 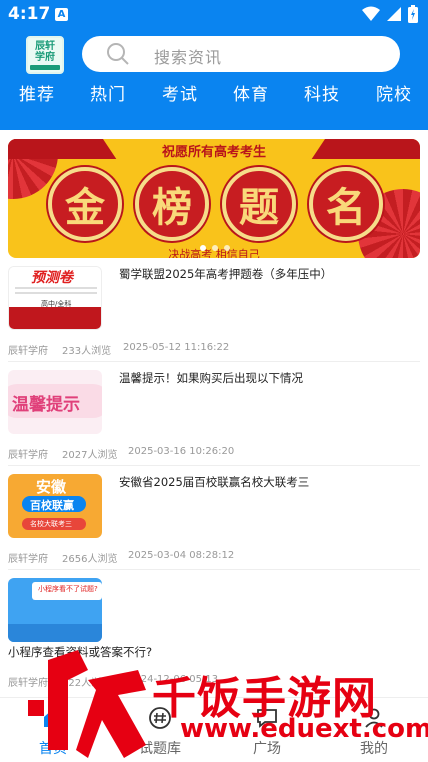 What do you see at coordinates (322, 92) in the screenshot?
I see `tab-tech: 科技` at bounding box center [322, 92].